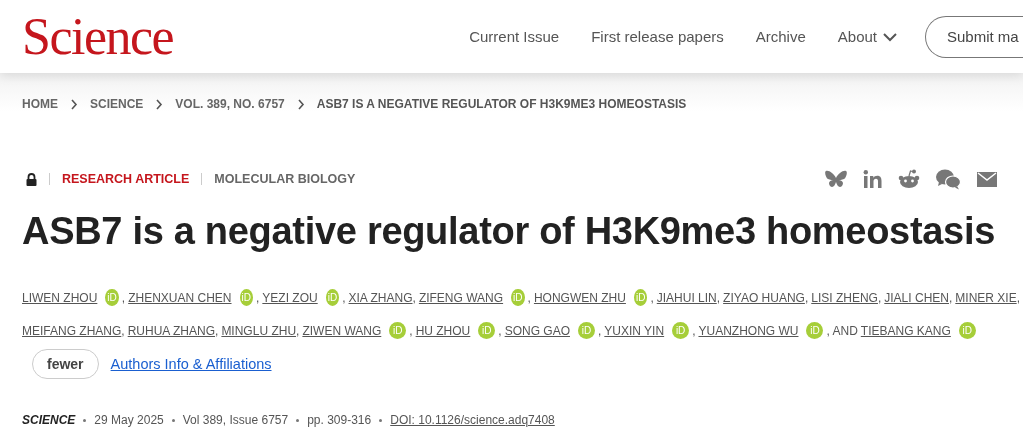 This screenshot has width=1023, height=433. I want to click on author-link: MINER XIE, so click(986, 297).